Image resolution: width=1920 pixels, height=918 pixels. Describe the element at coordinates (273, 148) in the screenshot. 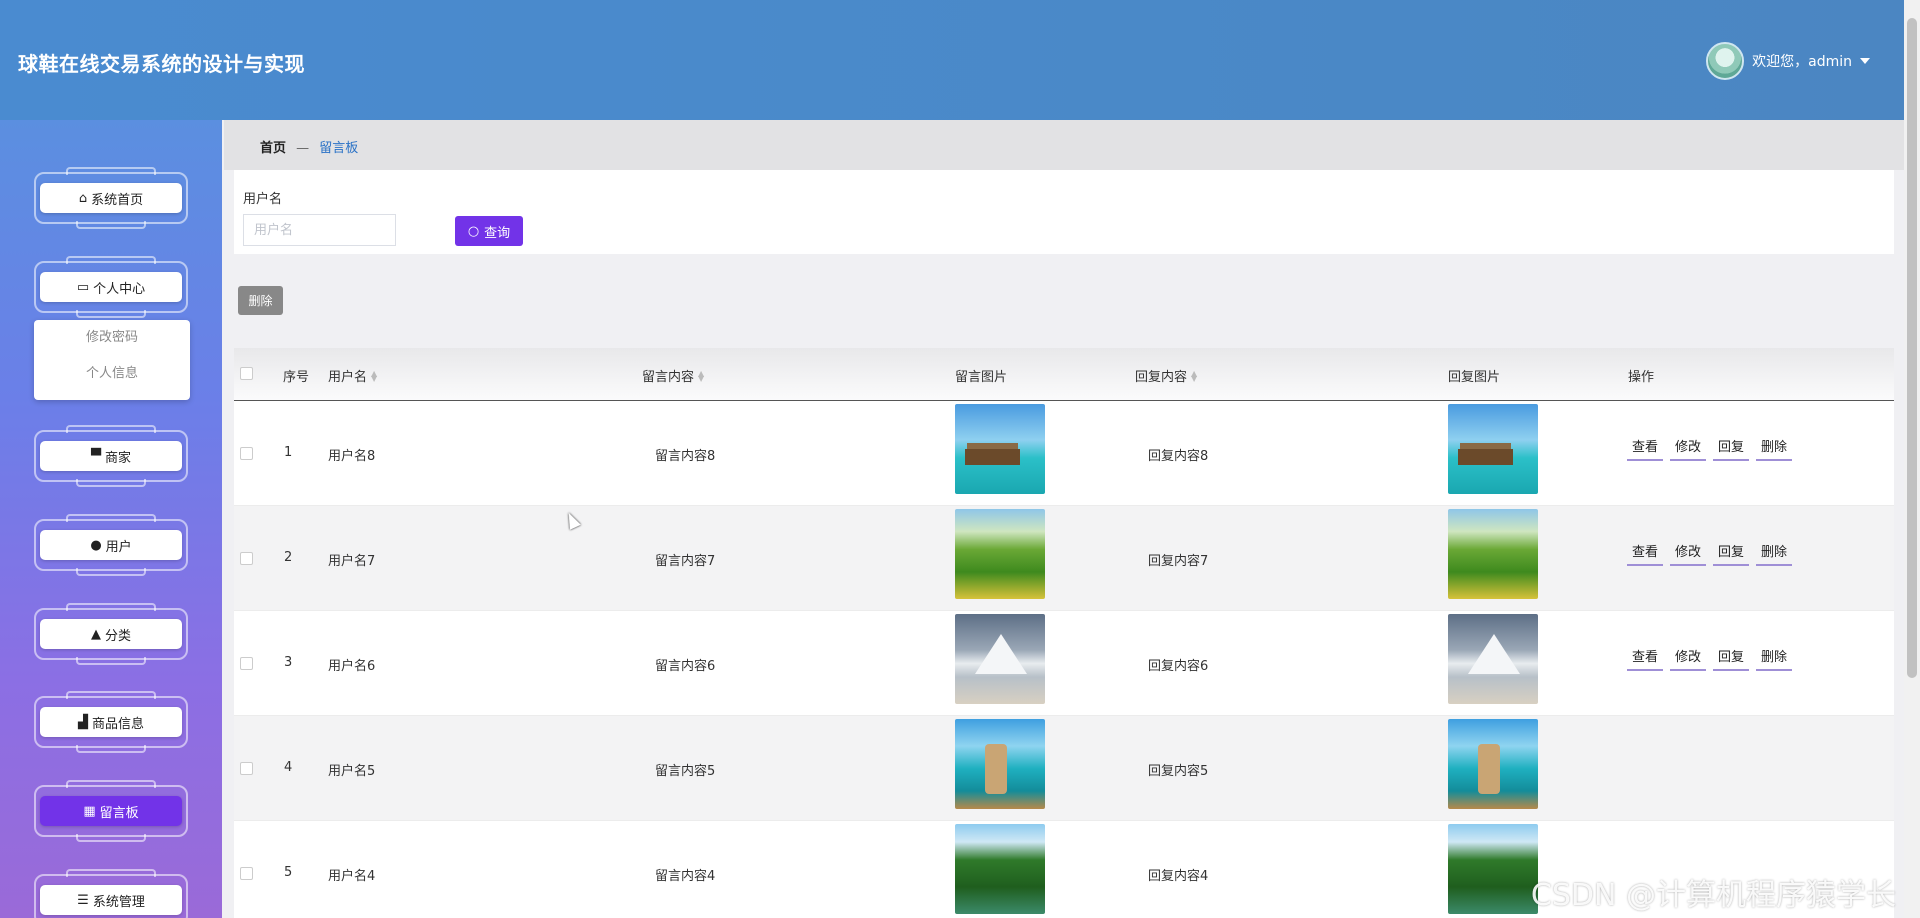

I see `breadcrumb-home: 首页` at that location.